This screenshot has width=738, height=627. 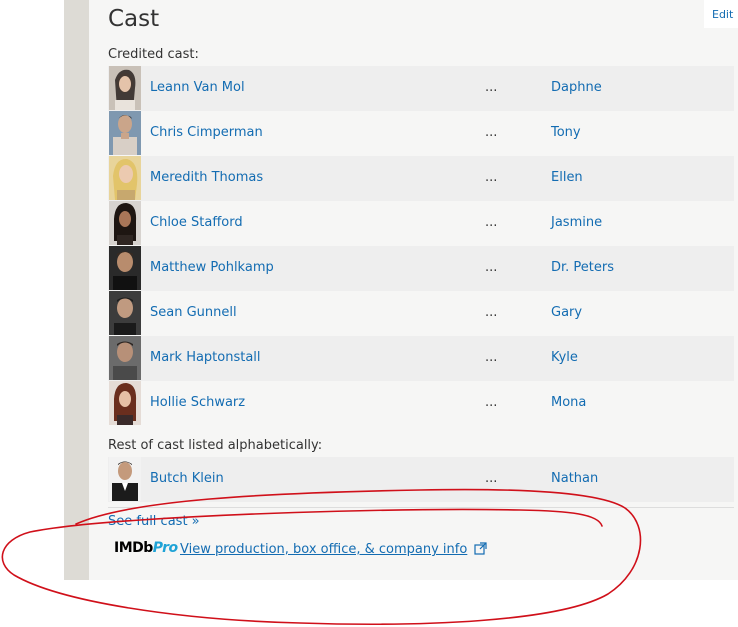 I want to click on cast-row: Butch Klein ... Nathan, so click(x=421, y=479).